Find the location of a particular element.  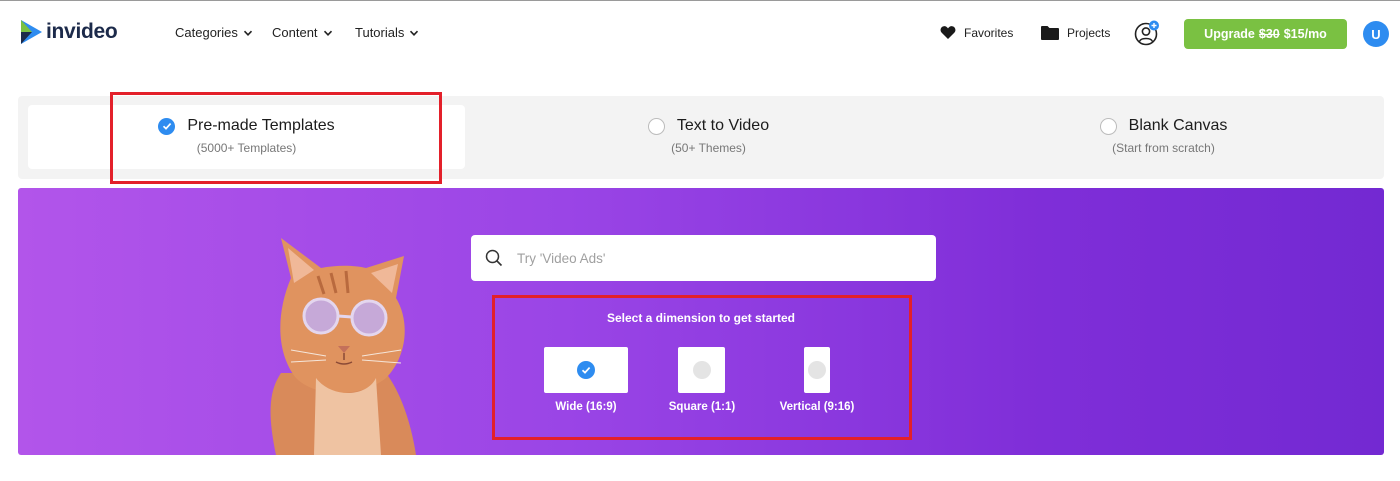

highlight-box-dimensions is located at coordinates (702, 367).